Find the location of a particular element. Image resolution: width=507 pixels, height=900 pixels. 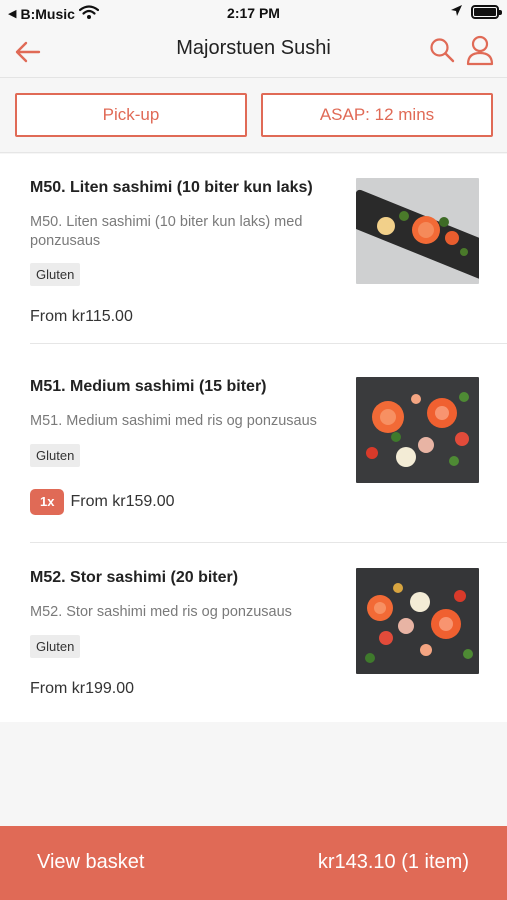

location-arrow-icon is located at coordinates (456, 12).